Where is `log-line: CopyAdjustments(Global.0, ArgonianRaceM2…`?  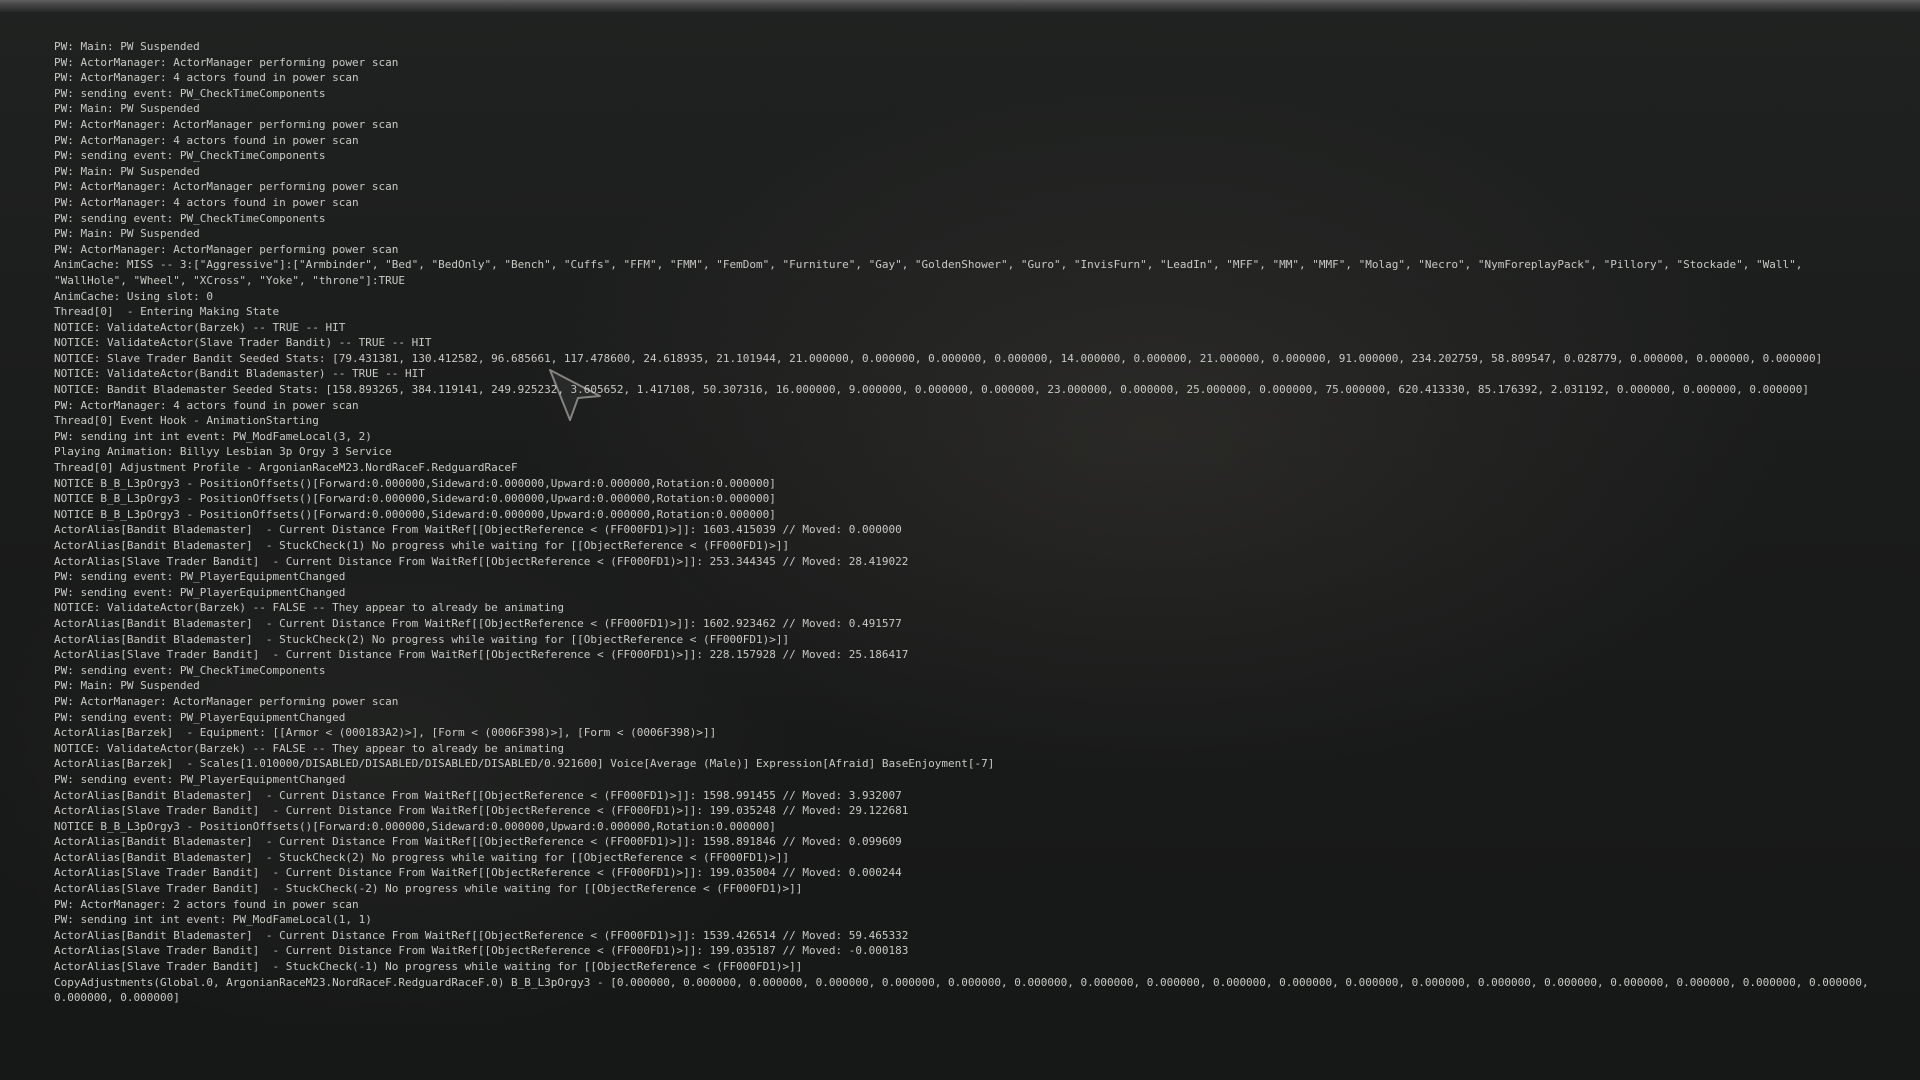
log-line: CopyAdjustments(Global.0, ArgonianRaceM2… is located at coordinates (965, 990).